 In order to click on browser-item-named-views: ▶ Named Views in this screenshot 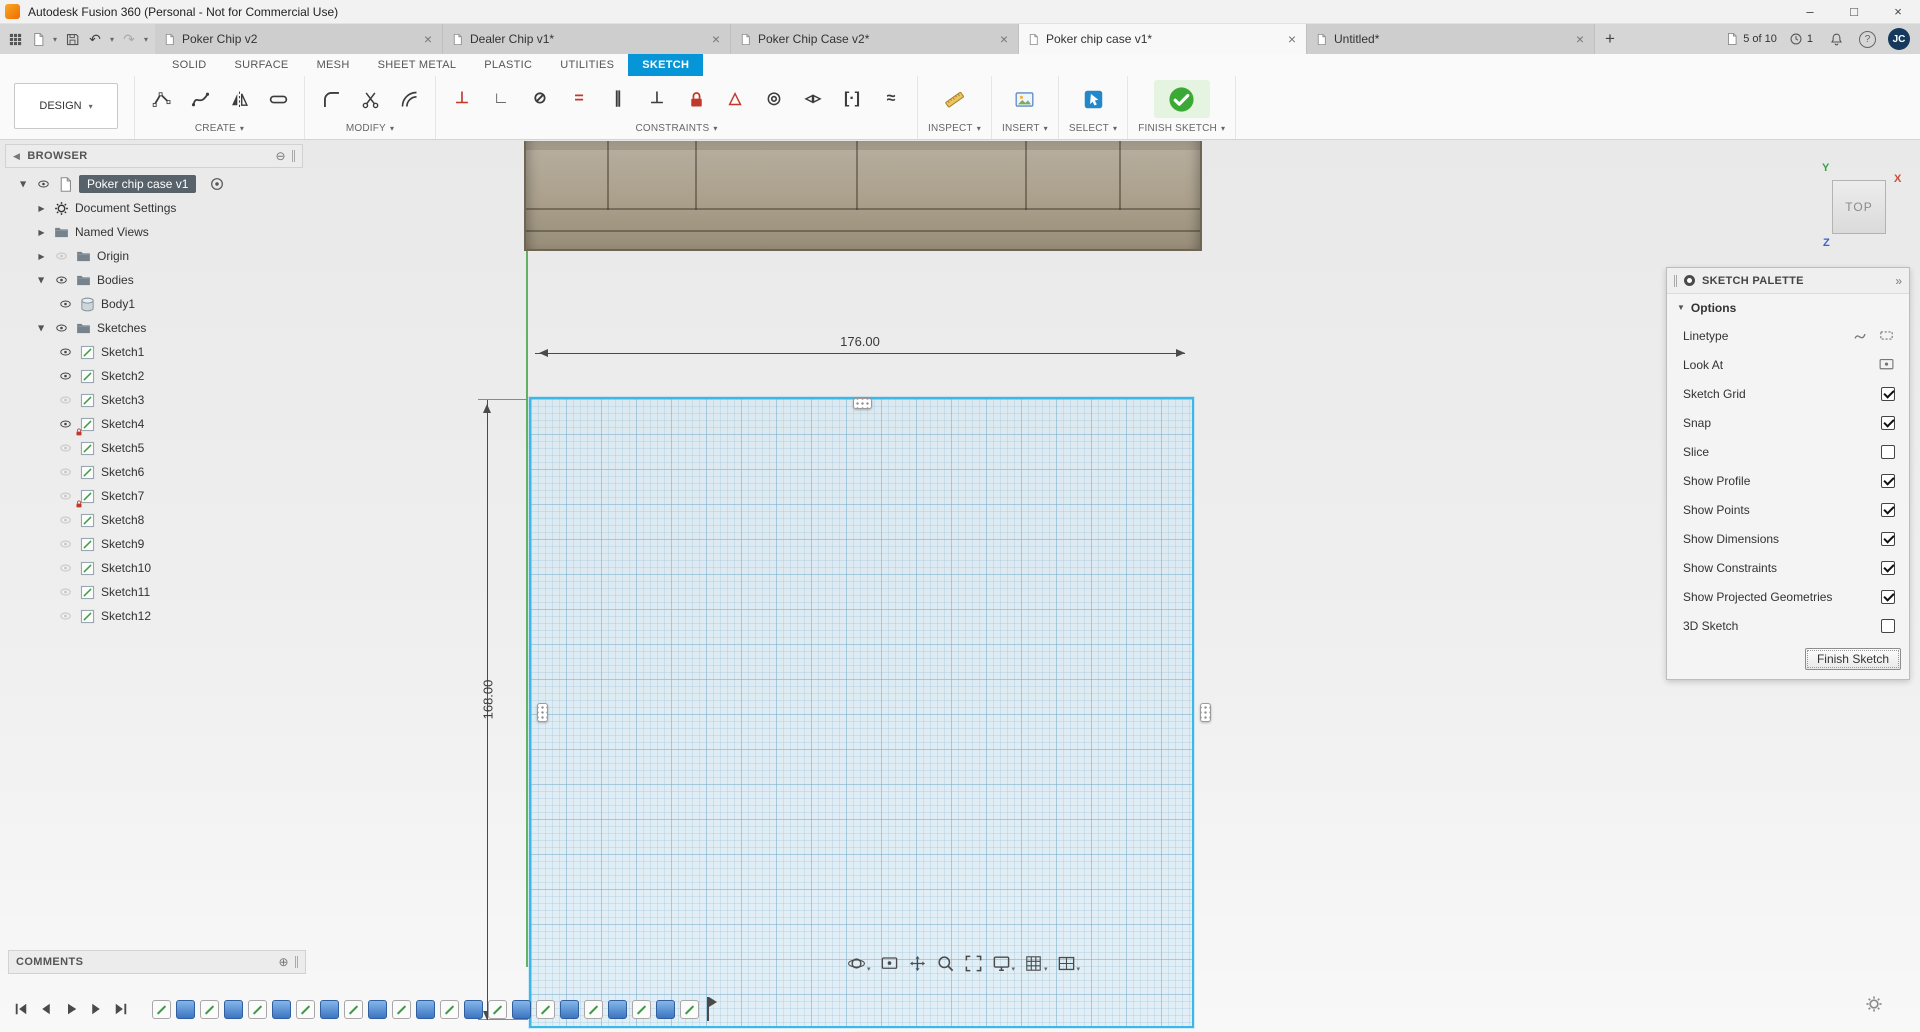, I will do `click(155, 232)`.